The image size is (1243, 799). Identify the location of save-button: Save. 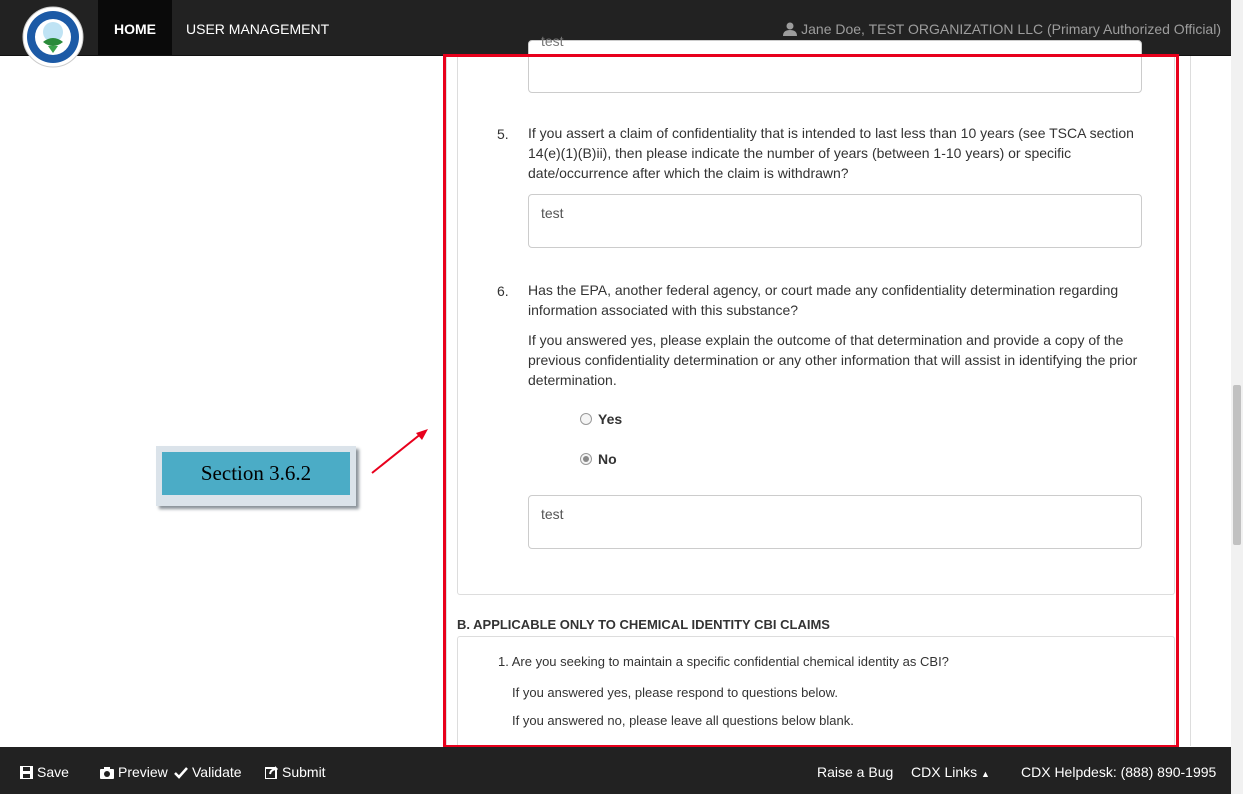
(44, 770).